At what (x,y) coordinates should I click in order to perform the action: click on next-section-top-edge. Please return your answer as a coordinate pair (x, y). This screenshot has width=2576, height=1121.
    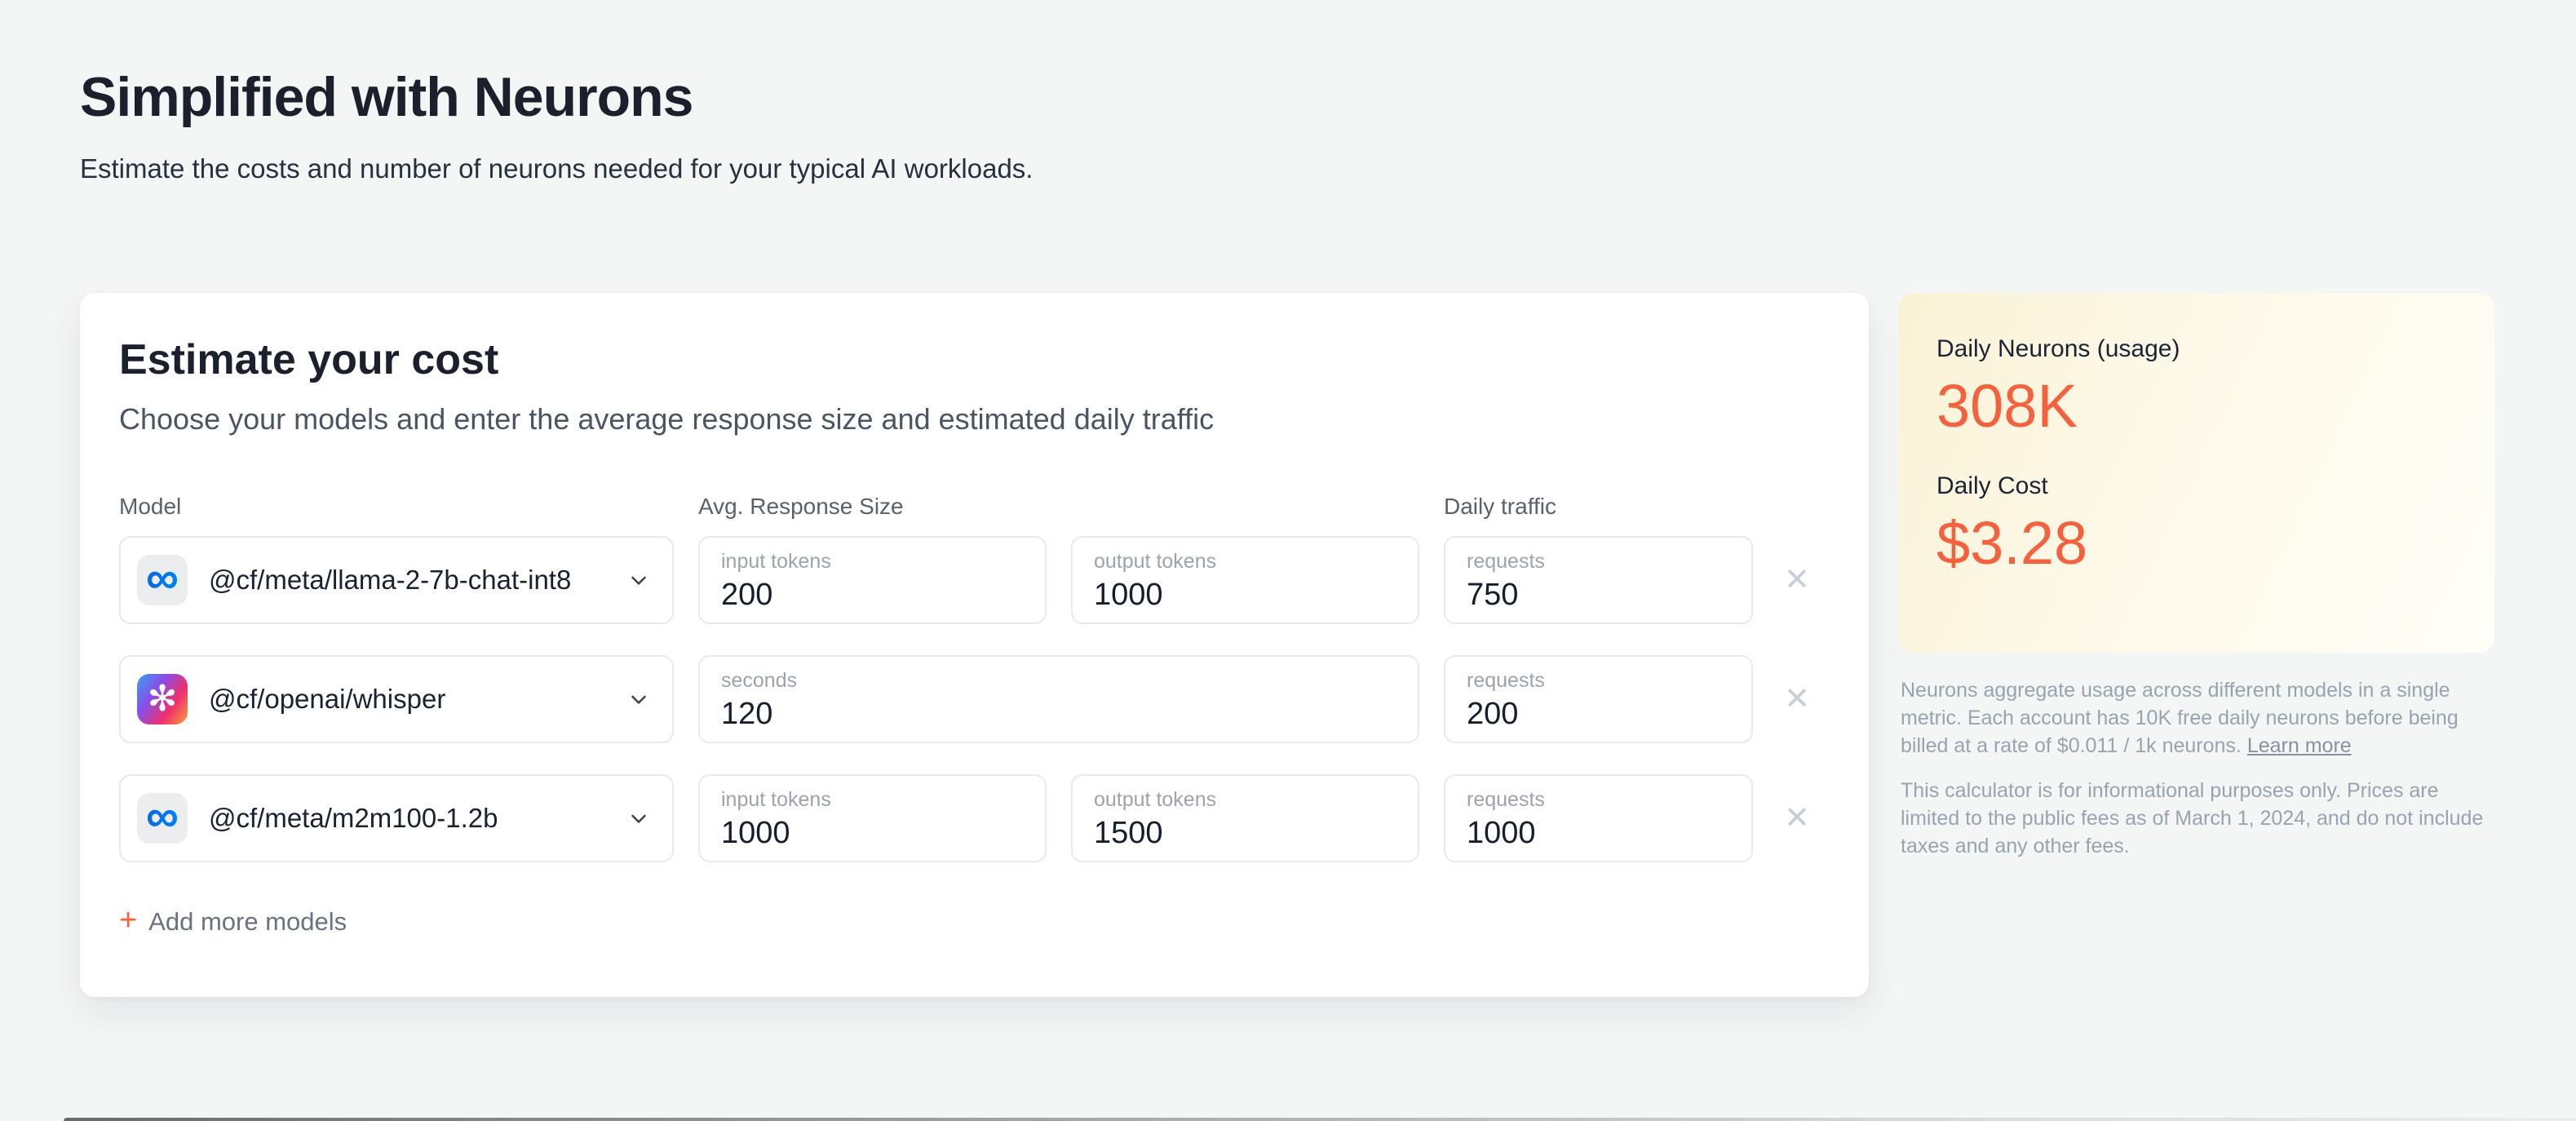
    Looking at the image, I should click on (1320, 1119).